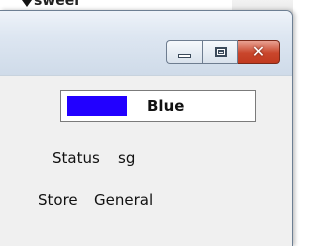 Image resolution: width=320 pixels, height=246 pixels. What do you see at coordinates (57, 4) in the screenshot?
I see `background-window-text: sweel` at bounding box center [57, 4].